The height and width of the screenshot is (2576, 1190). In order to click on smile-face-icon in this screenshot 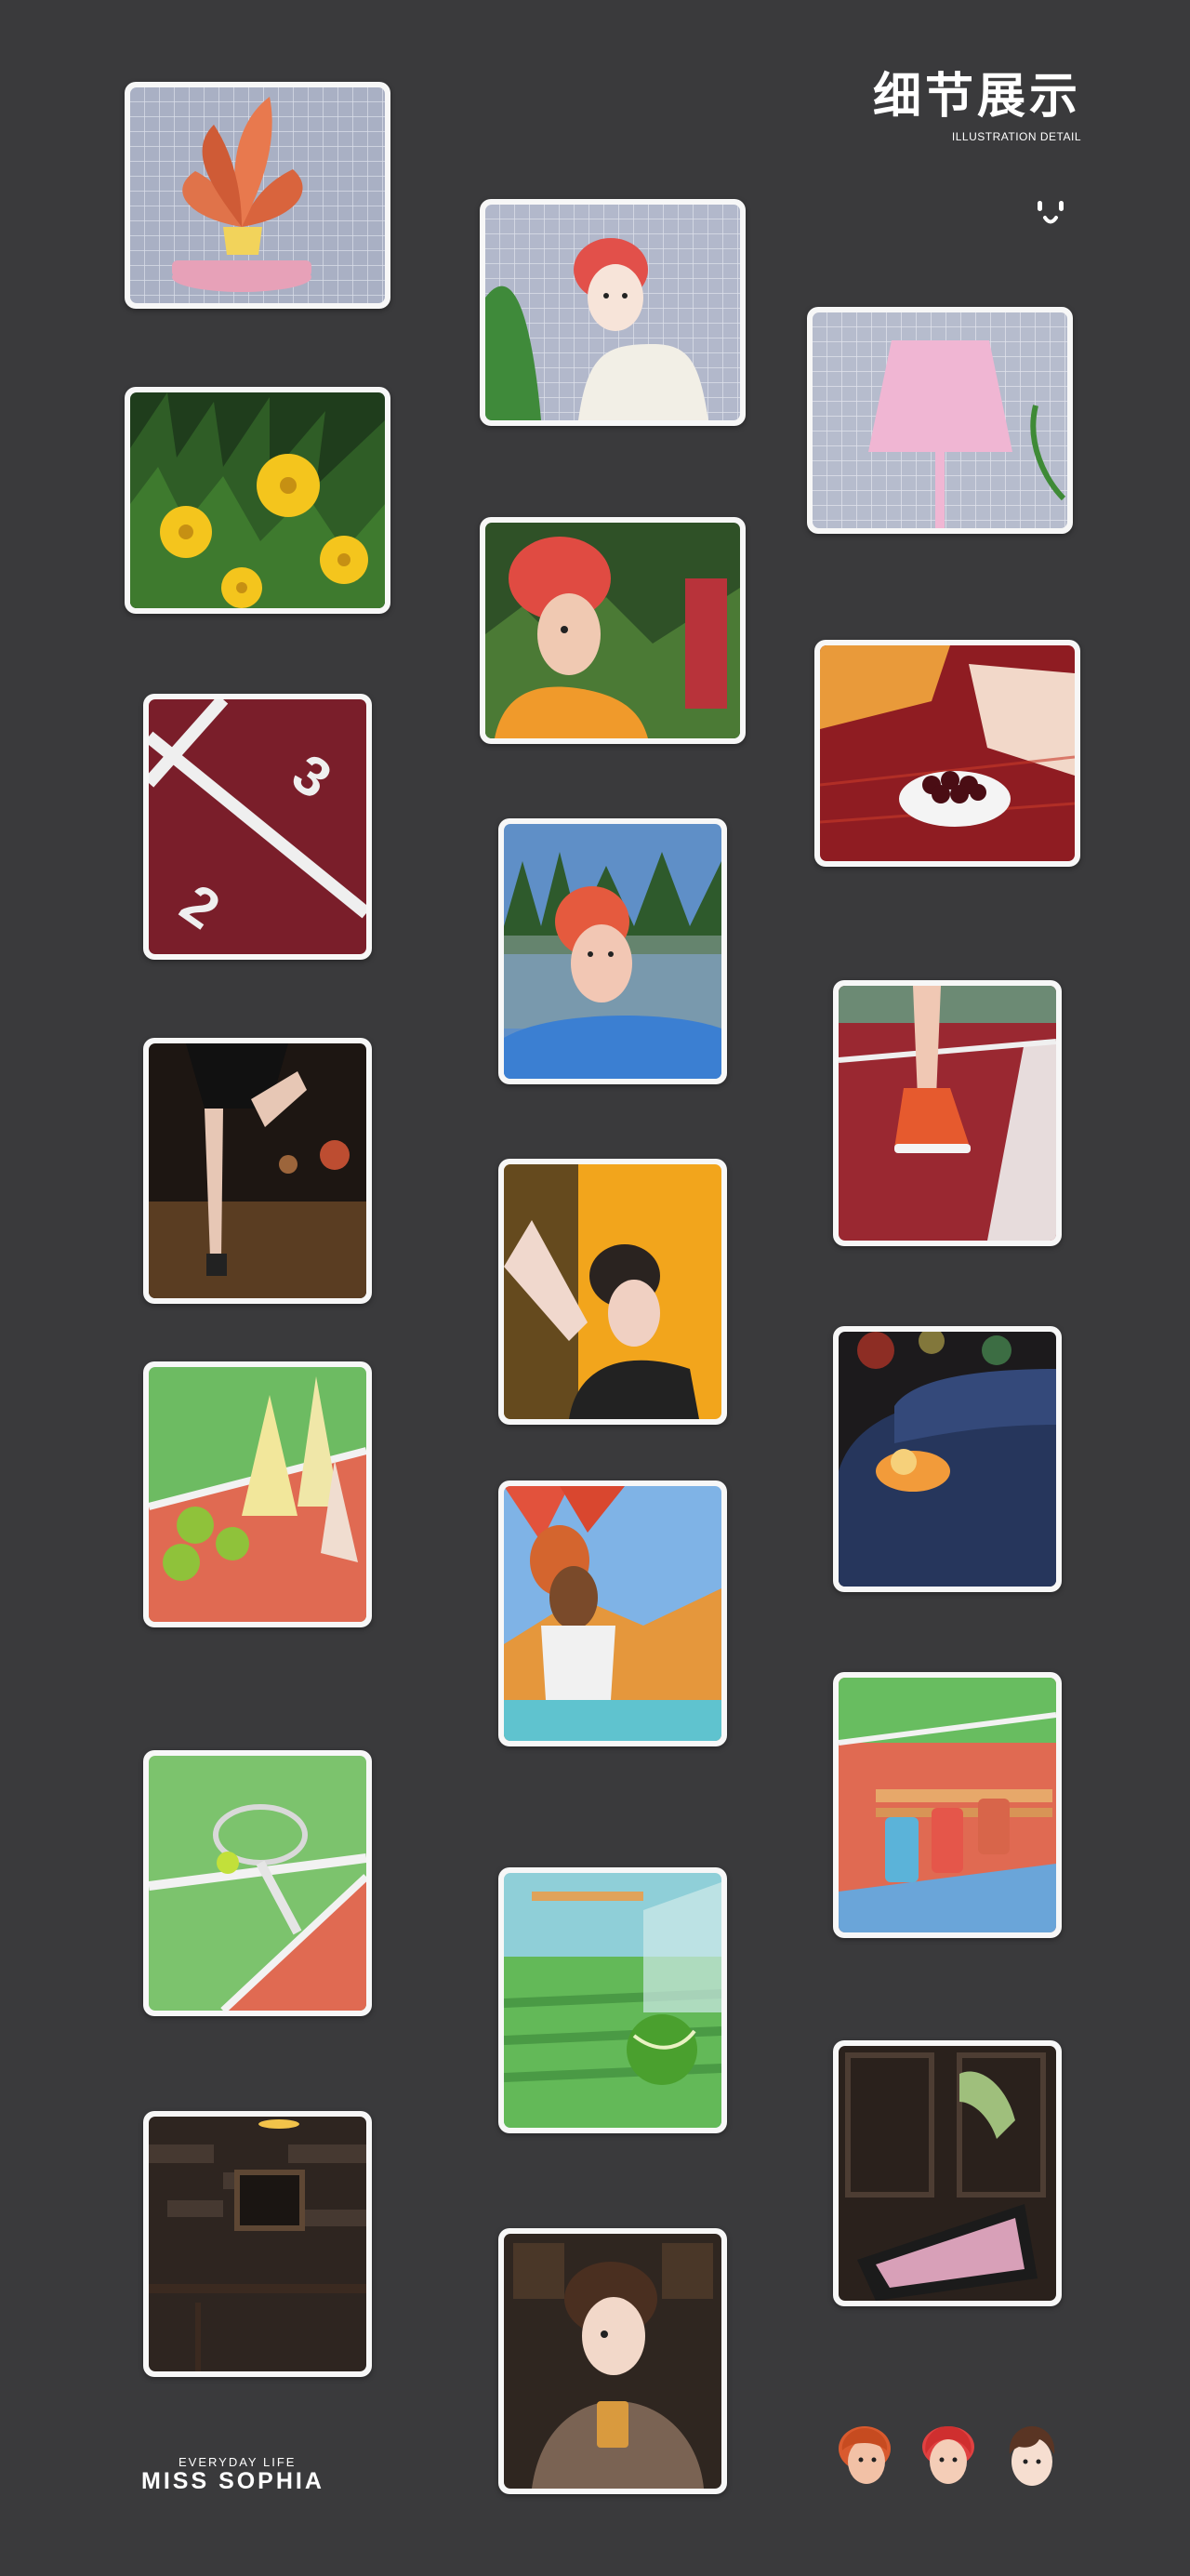, I will do `click(1052, 215)`.